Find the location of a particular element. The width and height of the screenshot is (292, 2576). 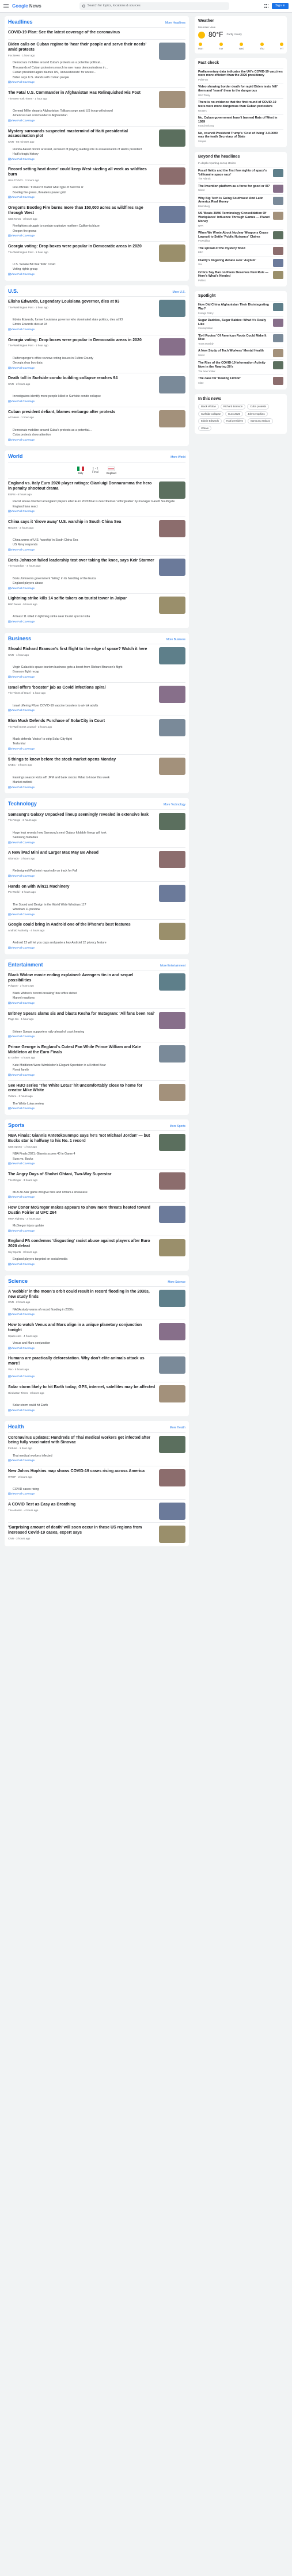

related-headline: Tesla trial is located at coordinates (99, 744).